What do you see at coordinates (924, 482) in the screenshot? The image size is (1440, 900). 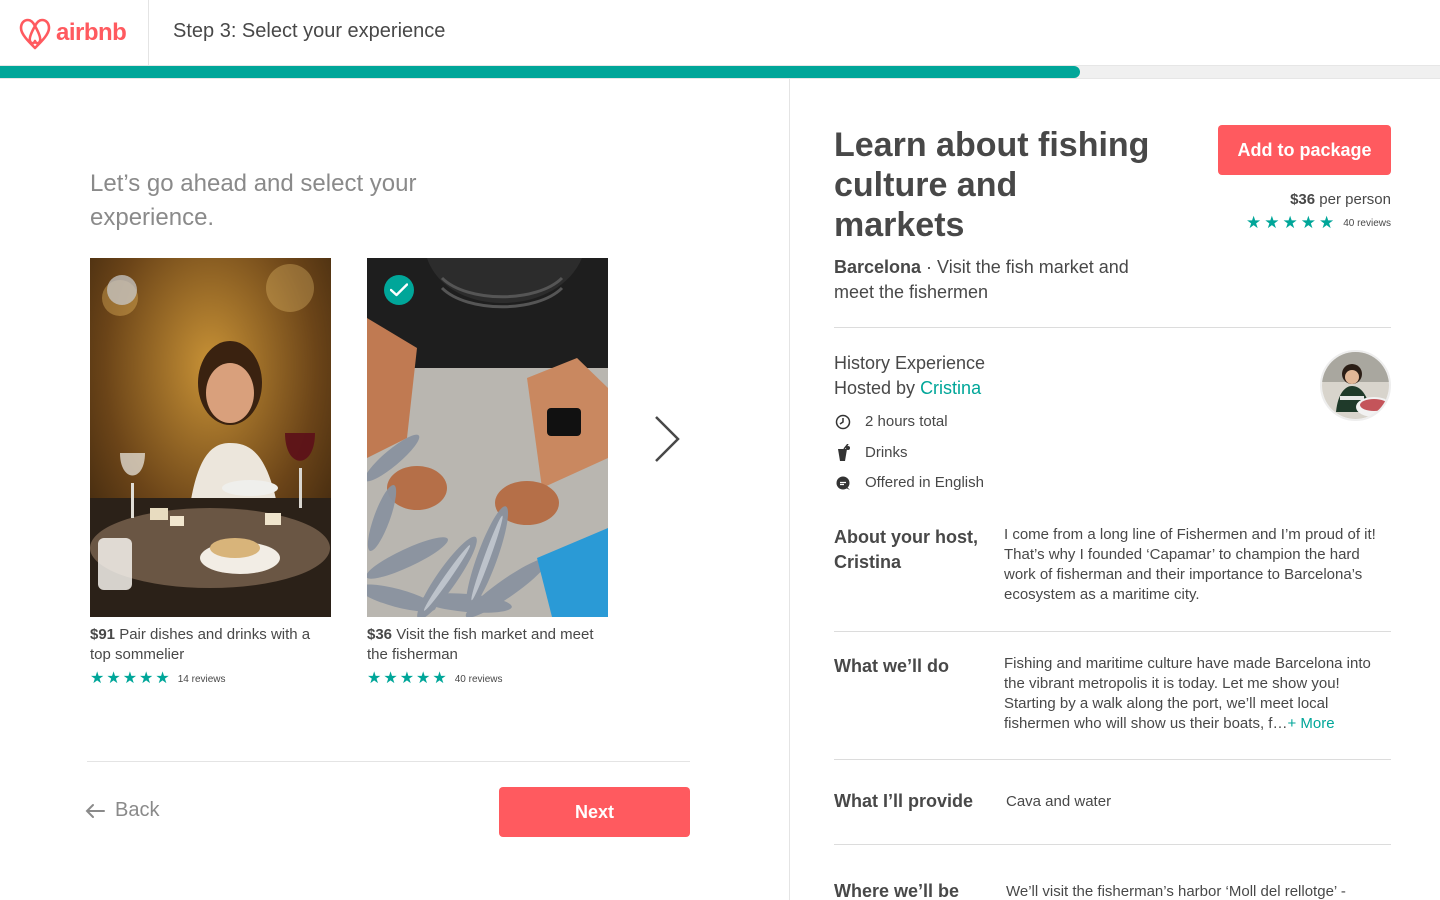 I see `fact-label: Offered in English` at bounding box center [924, 482].